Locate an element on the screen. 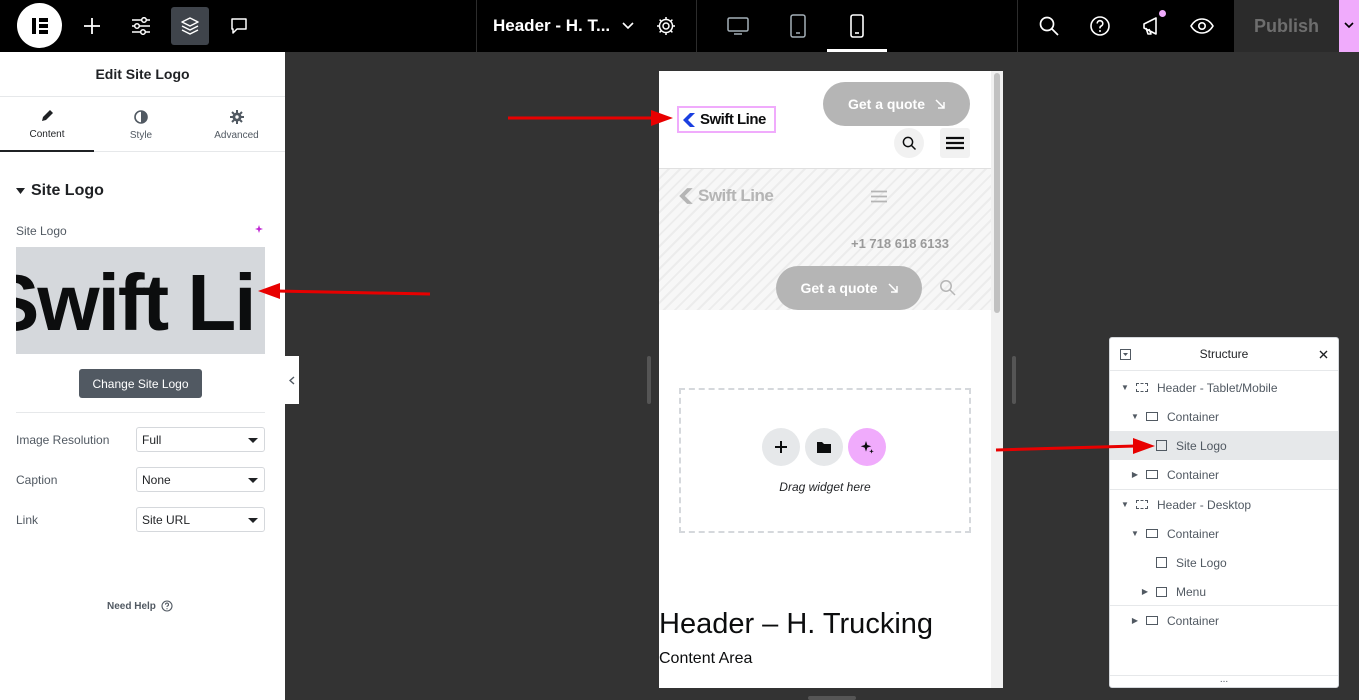 The width and height of the screenshot is (1359, 700). resize-handle-right is located at coordinates (1014, 380).